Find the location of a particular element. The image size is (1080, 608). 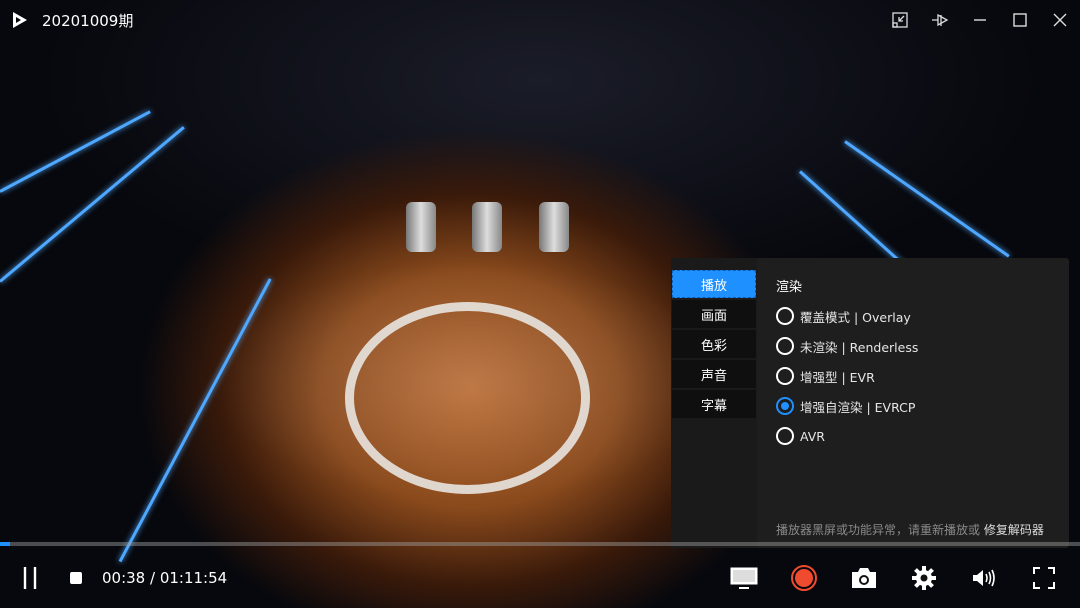

radio-button-selected is located at coordinates (785, 406).